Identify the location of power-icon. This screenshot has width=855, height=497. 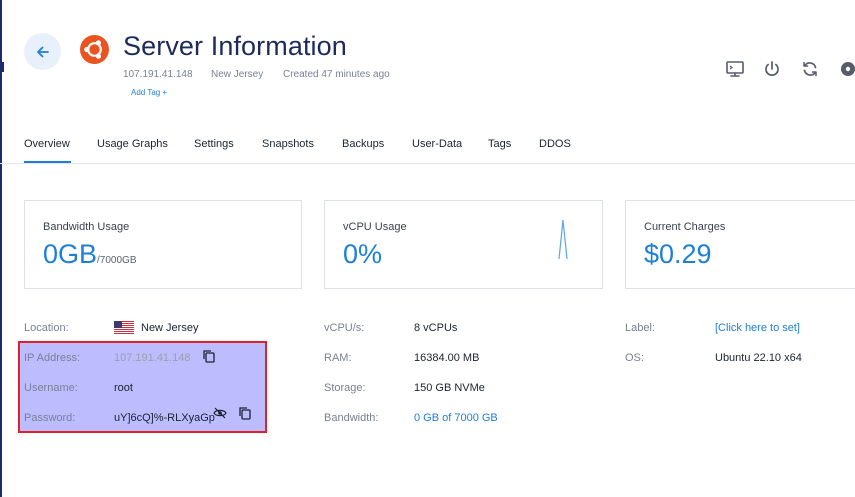
(772, 69).